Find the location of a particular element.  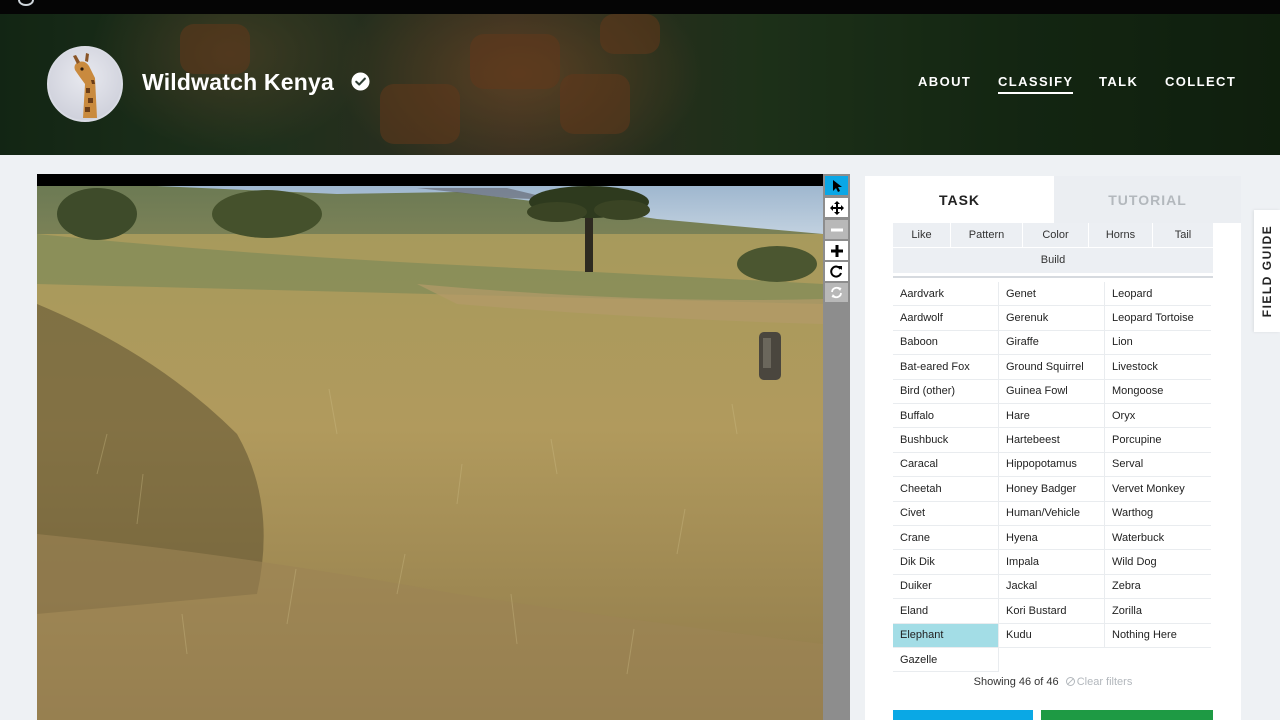

zoom-in-icon is located at coordinates (836, 250).